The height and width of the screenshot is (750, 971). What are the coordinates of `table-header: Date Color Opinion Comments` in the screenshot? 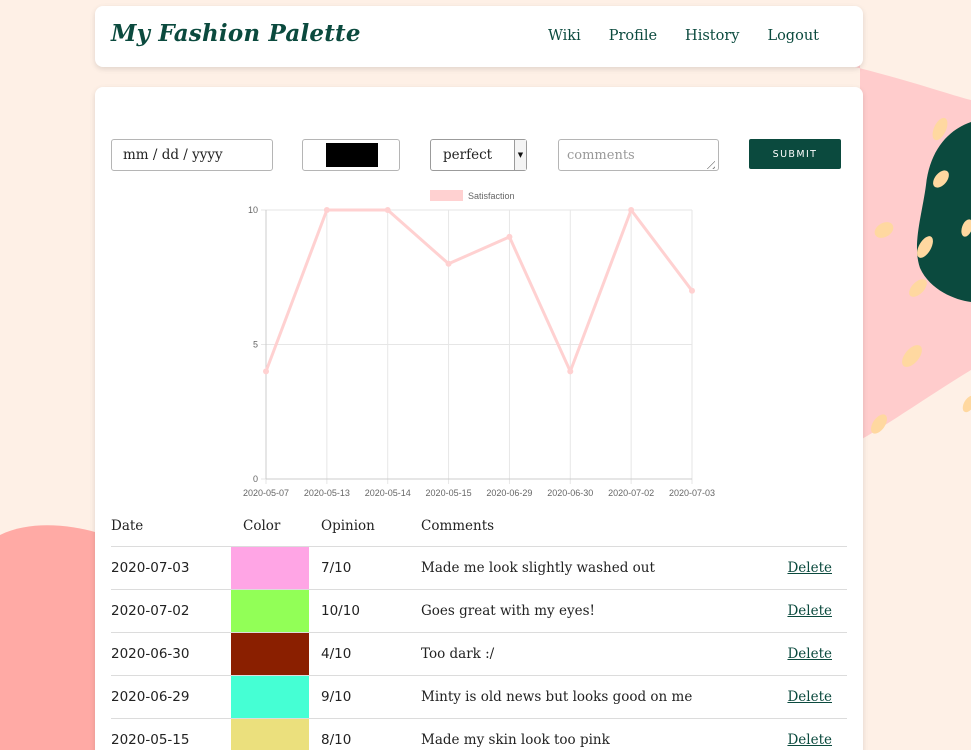 It's located at (479, 525).